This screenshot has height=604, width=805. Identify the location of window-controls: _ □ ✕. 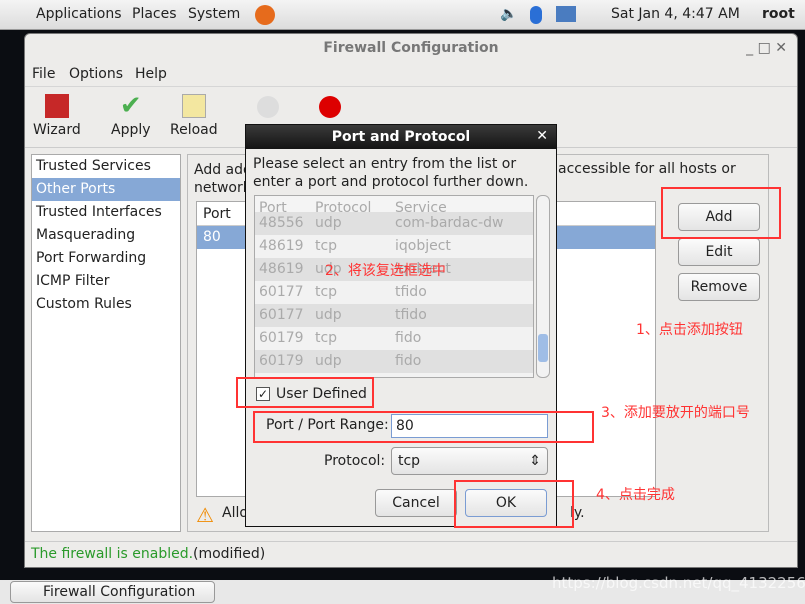
(766, 48).